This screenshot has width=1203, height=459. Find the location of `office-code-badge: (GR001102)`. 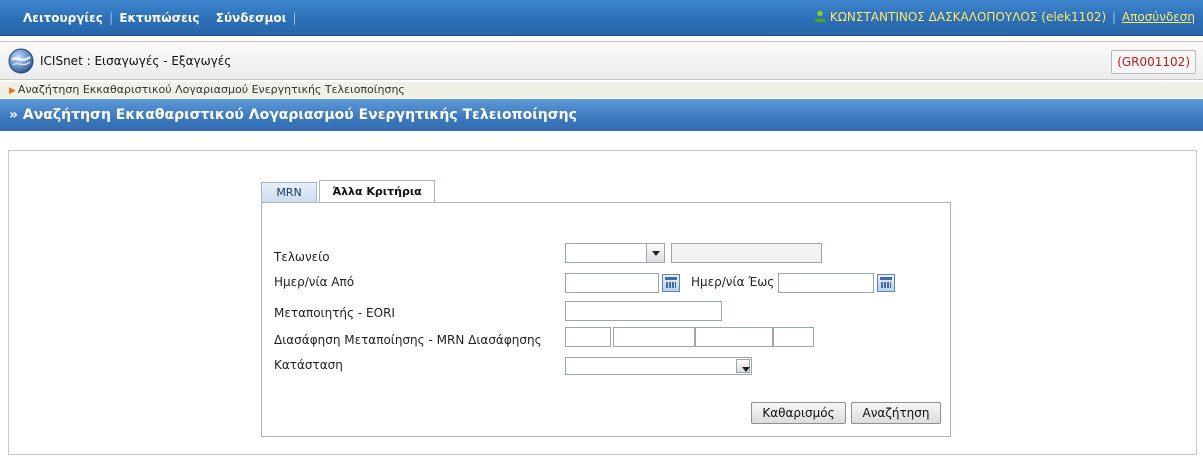

office-code-badge: (GR001102) is located at coordinates (1153, 62).